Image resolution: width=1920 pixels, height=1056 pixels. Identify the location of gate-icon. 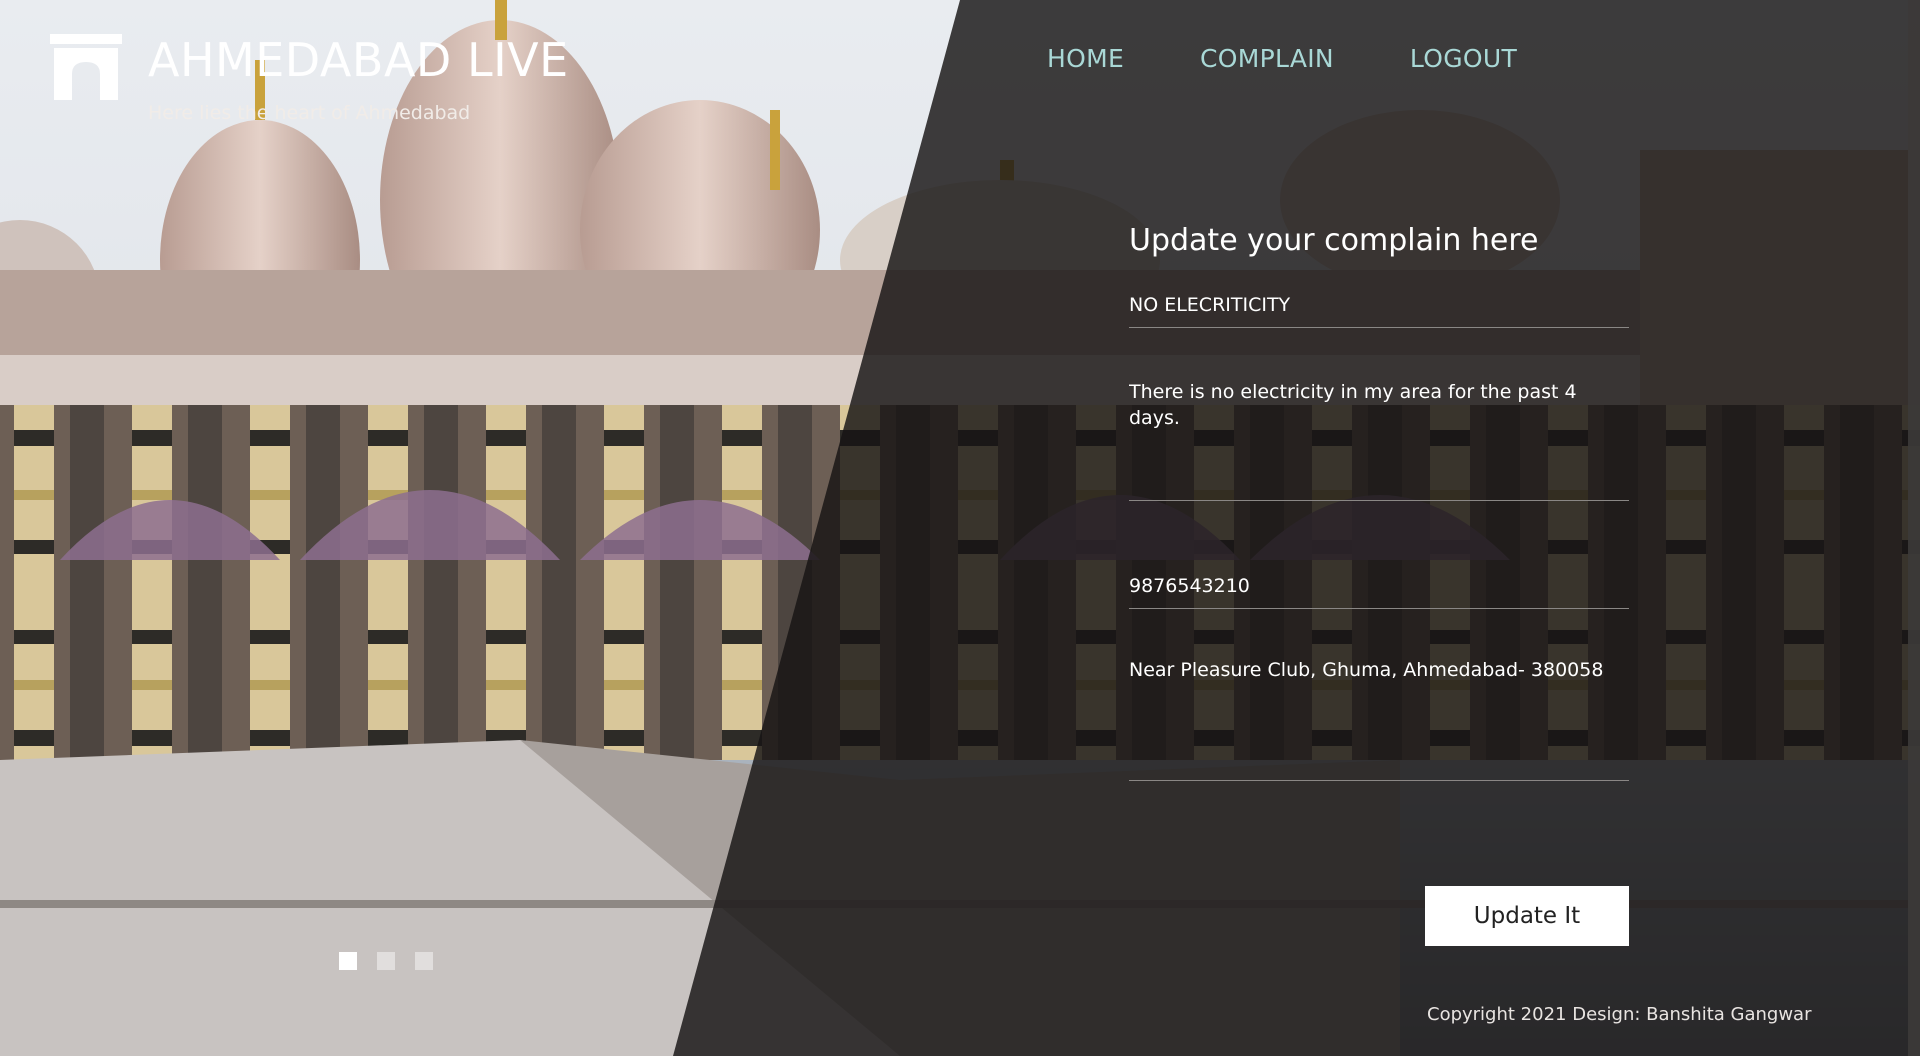
(86, 67).